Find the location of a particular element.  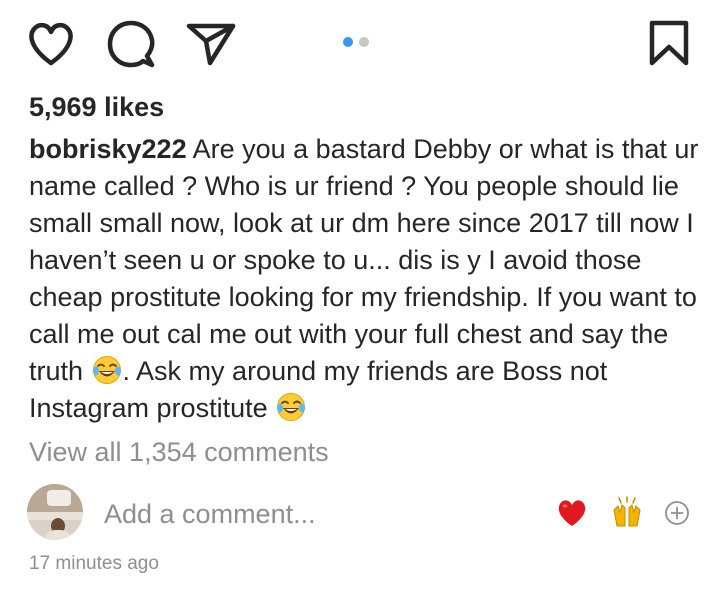

share-icon is located at coordinates (211, 44).